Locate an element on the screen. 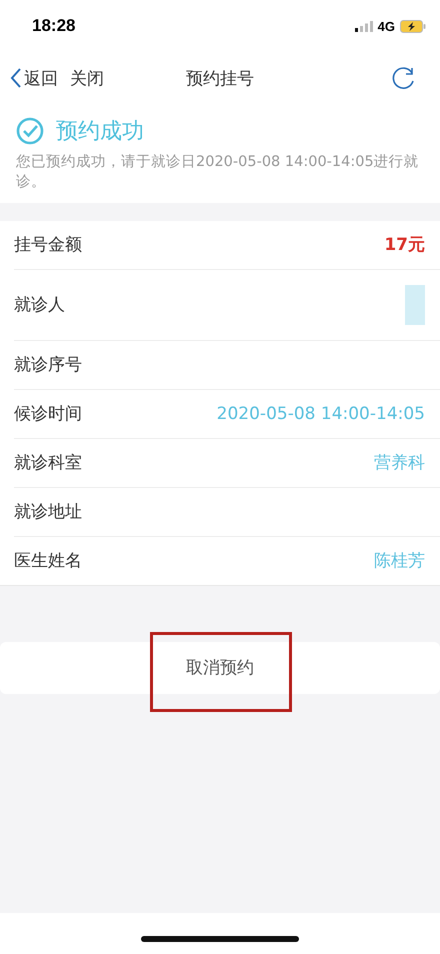  check-circle-icon is located at coordinates (30, 131).